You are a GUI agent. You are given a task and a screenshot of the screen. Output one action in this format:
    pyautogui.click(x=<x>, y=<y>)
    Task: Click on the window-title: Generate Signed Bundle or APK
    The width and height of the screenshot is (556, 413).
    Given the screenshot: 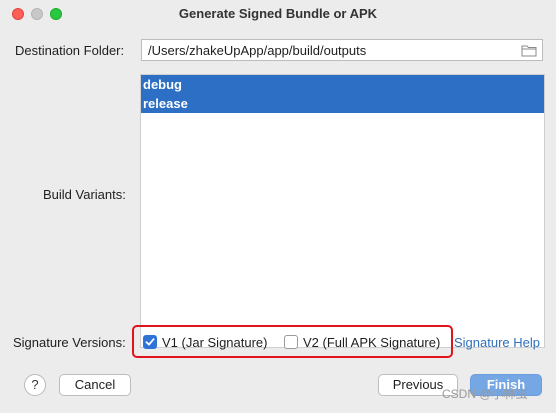 What is the action you would take?
    pyautogui.click(x=278, y=13)
    